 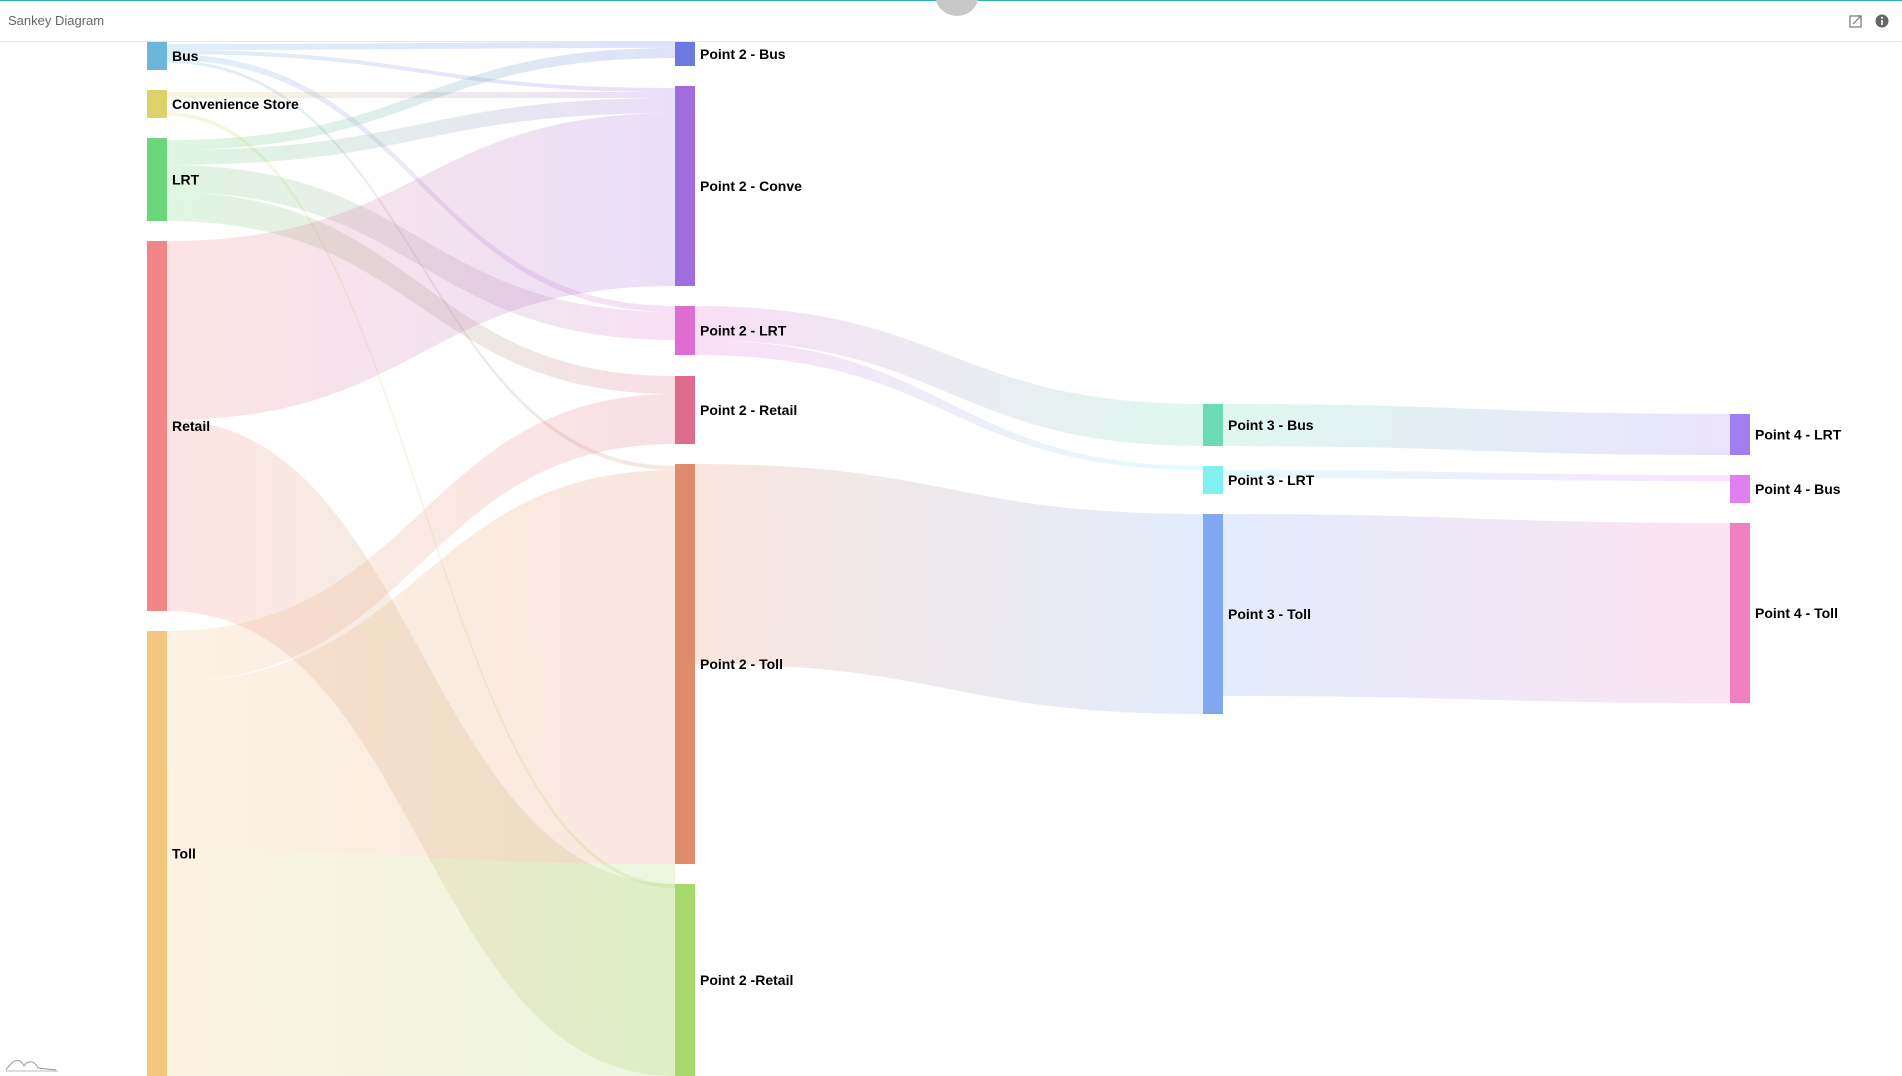 I want to click on sankey-node-label-p4bus: Point 4 - Bus, so click(x=1798, y=489).